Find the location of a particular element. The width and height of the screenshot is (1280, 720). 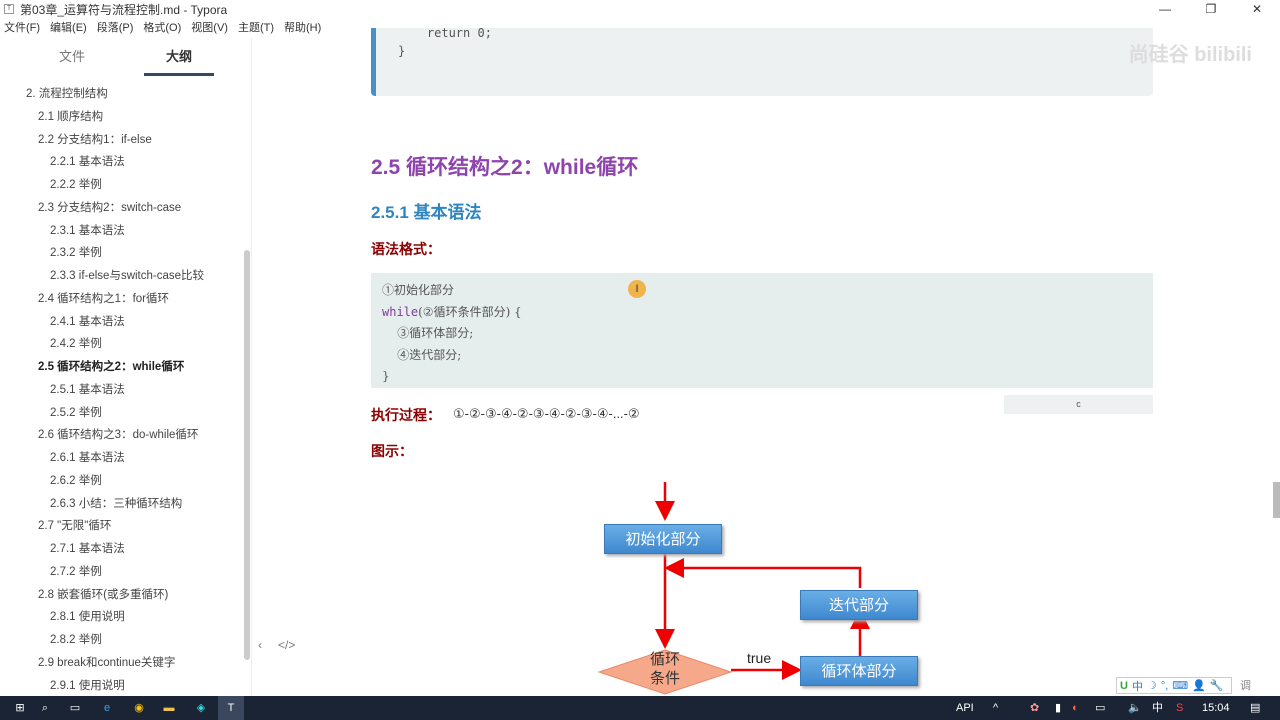

code-line: return 0; is located at coordinates (445, 33).